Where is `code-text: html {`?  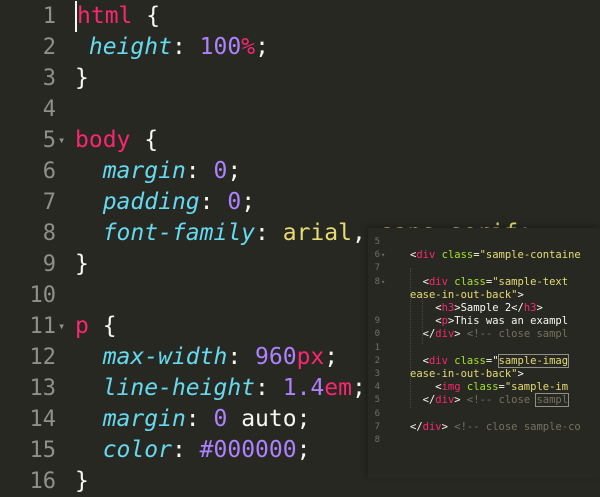
code-text: html { is located at coordinates (117, 16).